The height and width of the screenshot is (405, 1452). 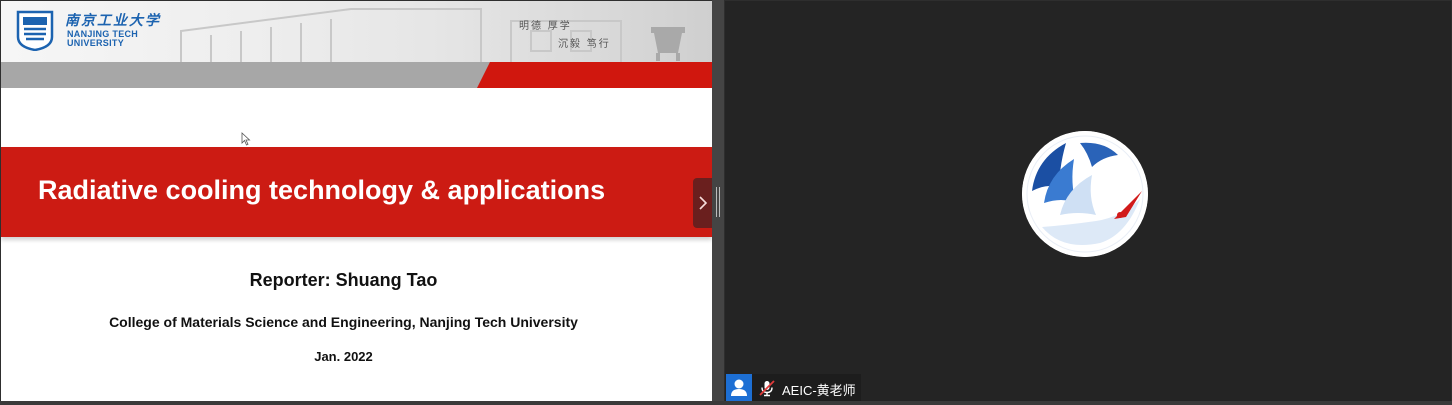 I want to click on university-name-english: NANJING TECH UNIVERSITY, so click(x=112, y=39).